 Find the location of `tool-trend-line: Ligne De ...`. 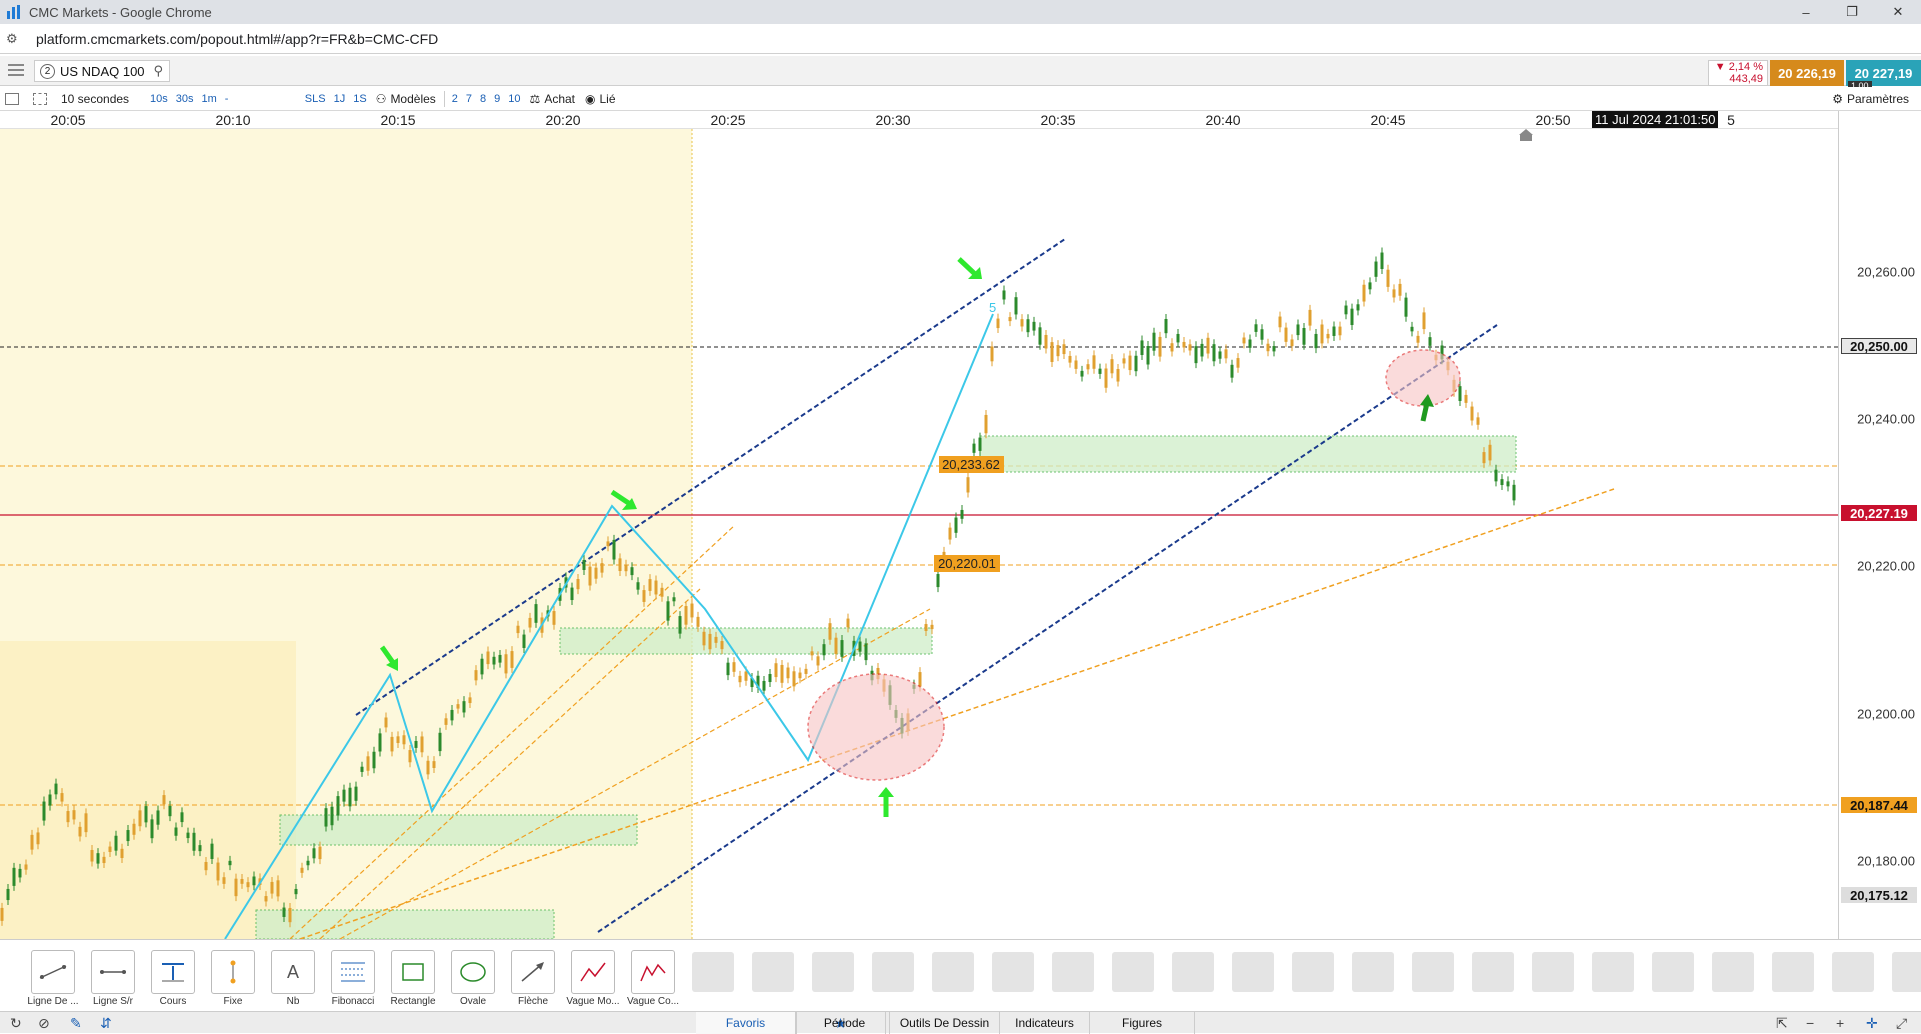

tool-trend-line: Ligne De ... is located at coordinates (53, 978).